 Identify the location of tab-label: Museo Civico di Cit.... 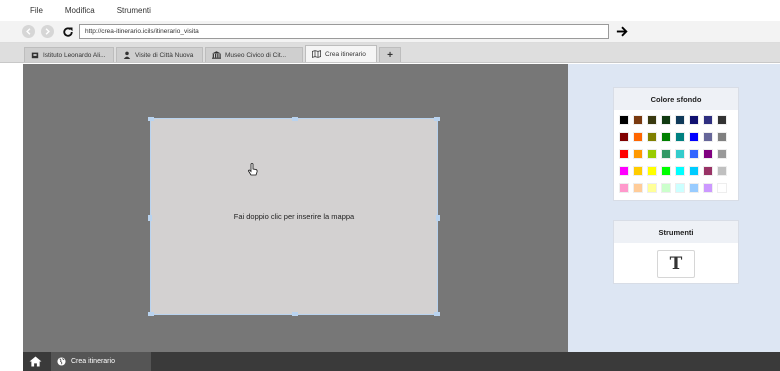
(256, 55).